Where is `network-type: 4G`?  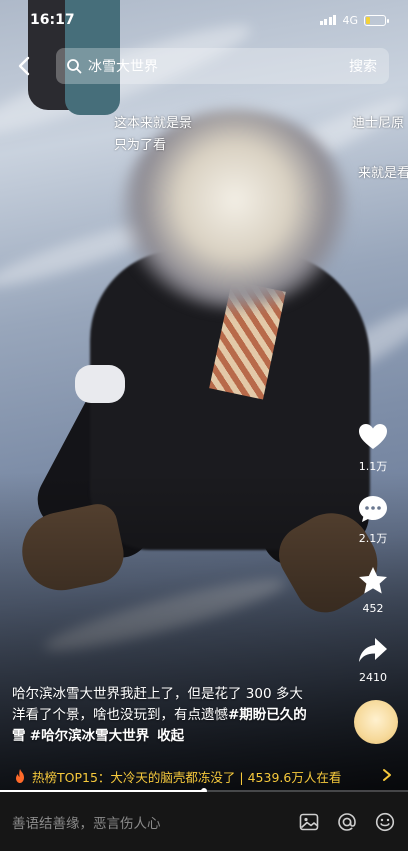 network-type: 4G is located at coordinates (350, 20).